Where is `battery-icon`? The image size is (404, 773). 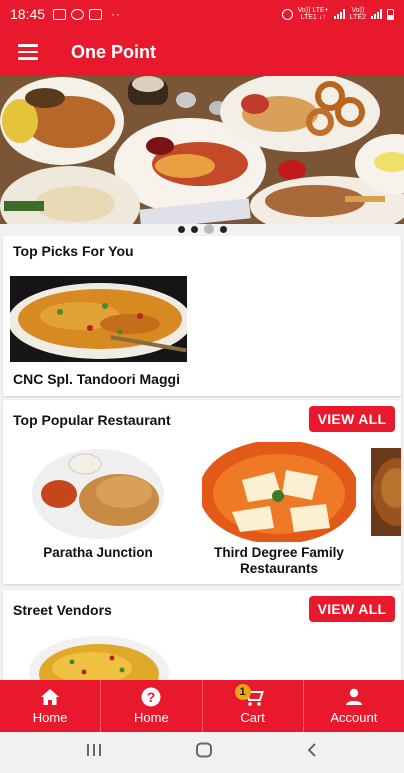
battery-icon is located at coordinates (390, 14).